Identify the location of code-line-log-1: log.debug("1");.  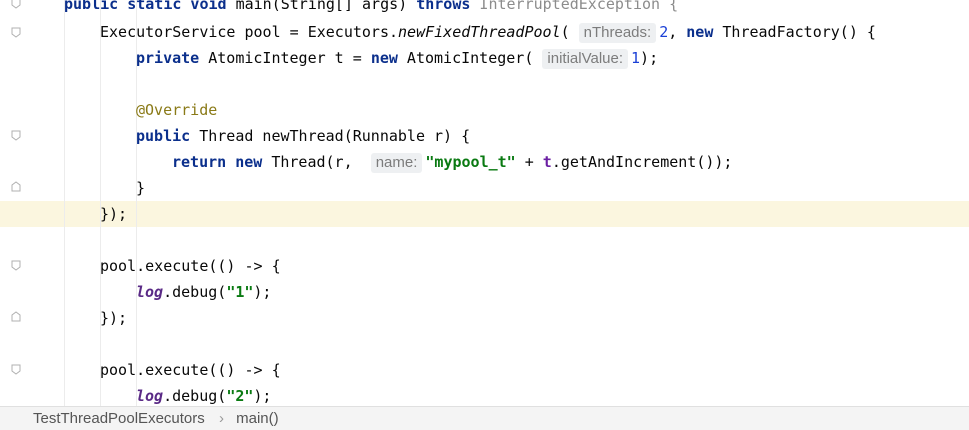
(501, 292).